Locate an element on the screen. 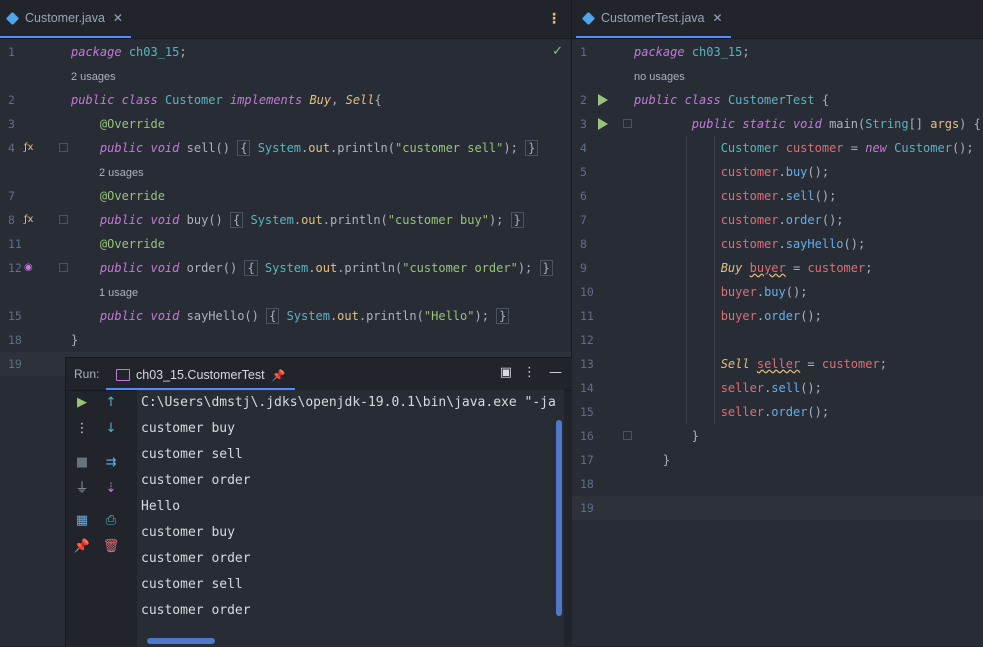 This screenshot has width=983, height=647. tab-customertest-java: CustomerTest.java ✕ is located at coordinates (653, 19).